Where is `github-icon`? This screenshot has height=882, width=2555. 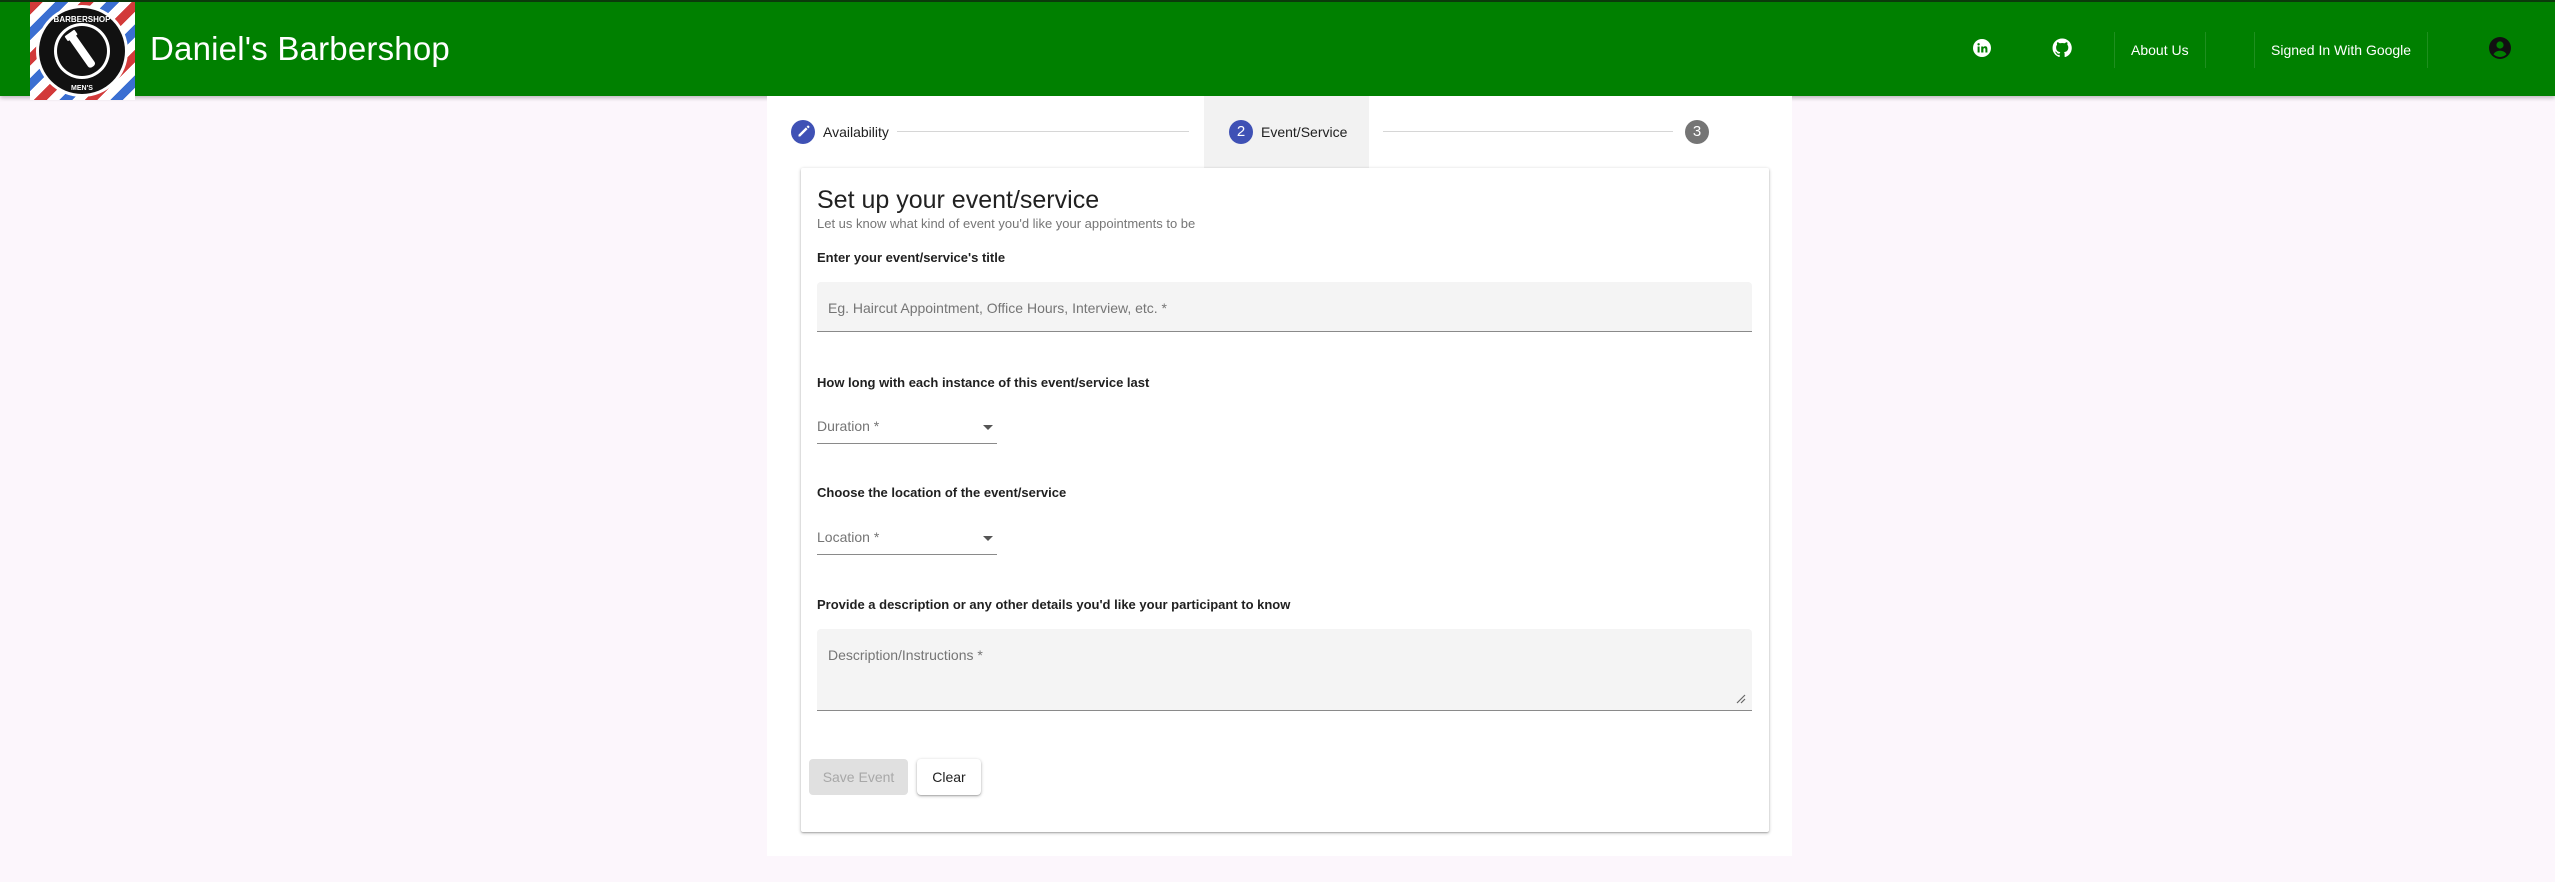 github-icon is located at coordinates (2062, 48).